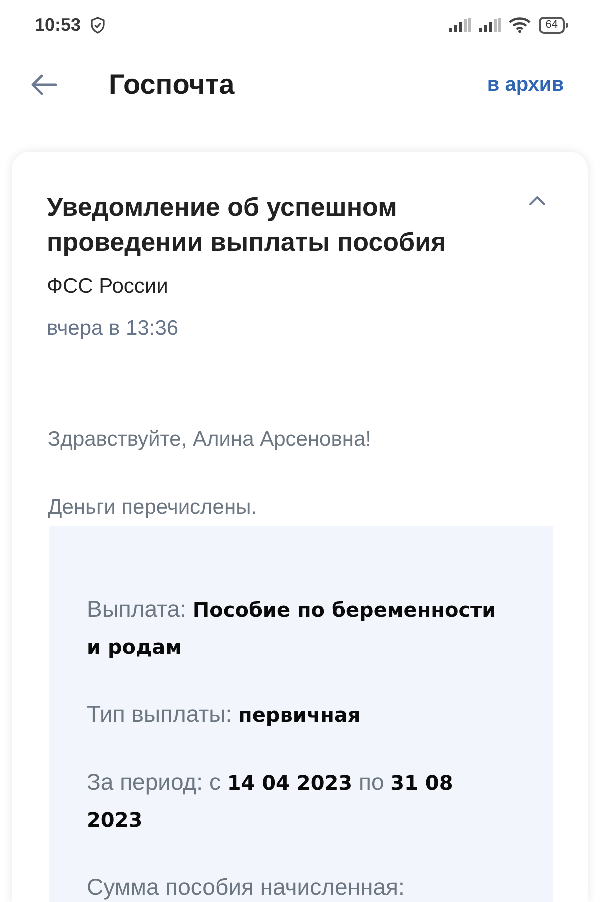  Describe the element at coordinates (224, 714) in the screenshot. I see `detail-text: Тип выплаты: первичная` at that location.